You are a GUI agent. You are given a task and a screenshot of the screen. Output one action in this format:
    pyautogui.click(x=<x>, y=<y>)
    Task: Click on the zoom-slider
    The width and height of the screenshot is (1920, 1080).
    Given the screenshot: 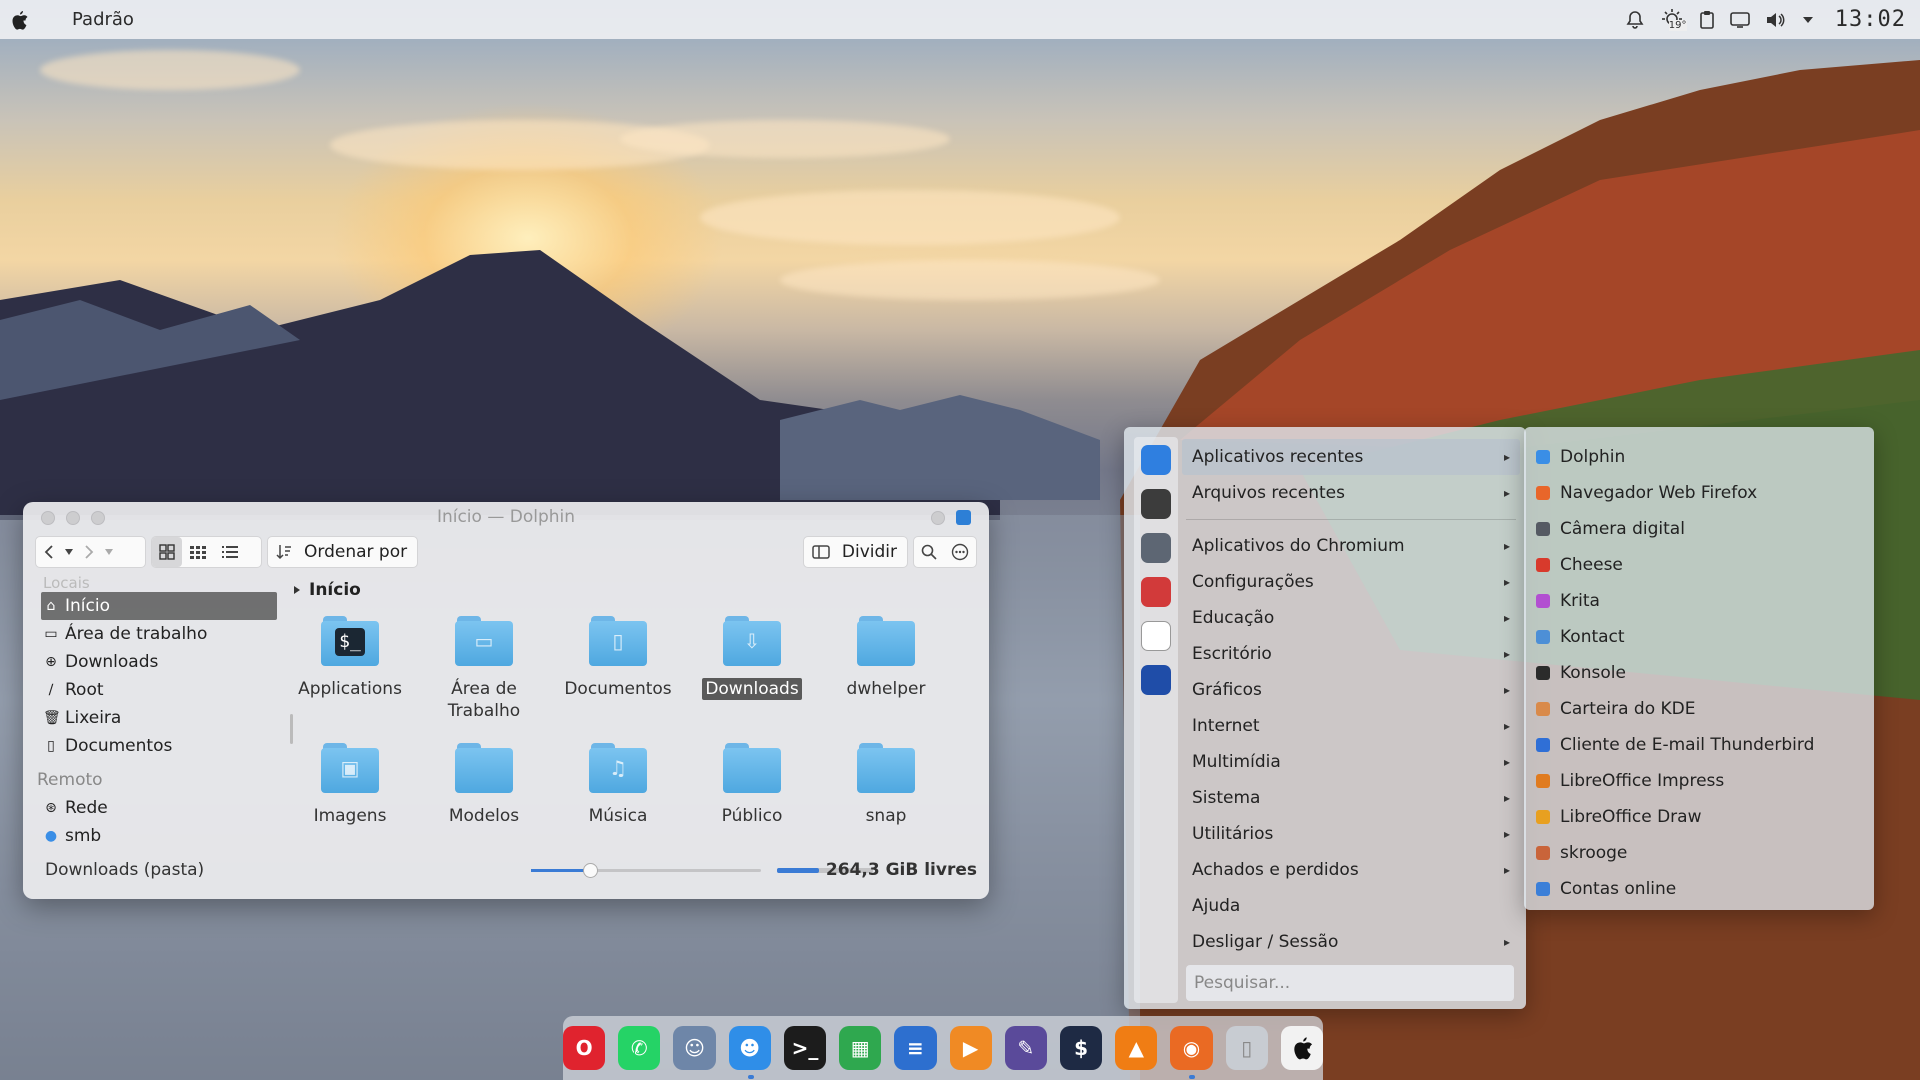 What is the action you would take?
    pyautogui.click(x=646, y=870)
    